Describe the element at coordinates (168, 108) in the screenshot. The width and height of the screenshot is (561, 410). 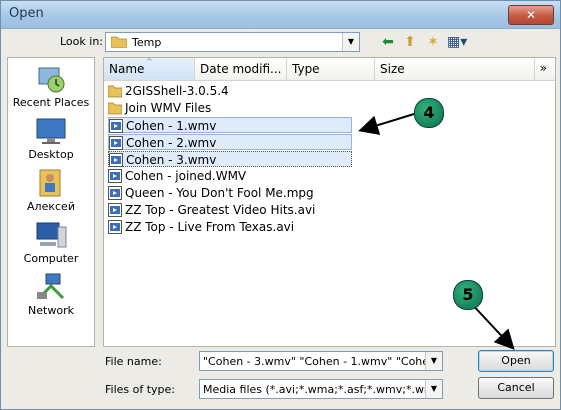
I see `file-name: Join WMV Files` at that location.